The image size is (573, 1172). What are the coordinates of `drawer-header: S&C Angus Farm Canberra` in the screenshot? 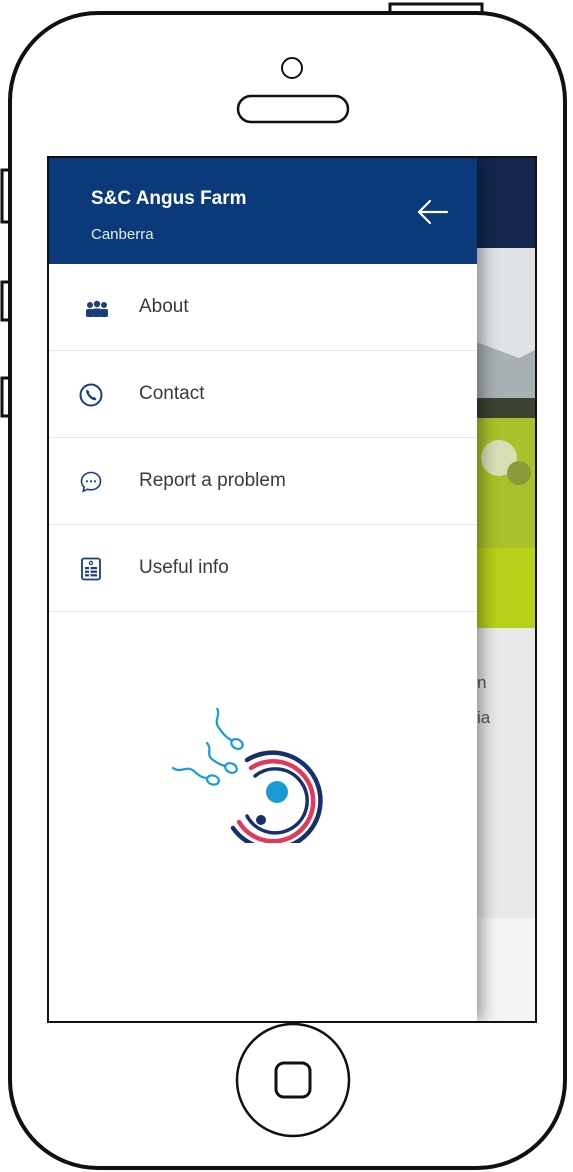 It's located at (263, 211).